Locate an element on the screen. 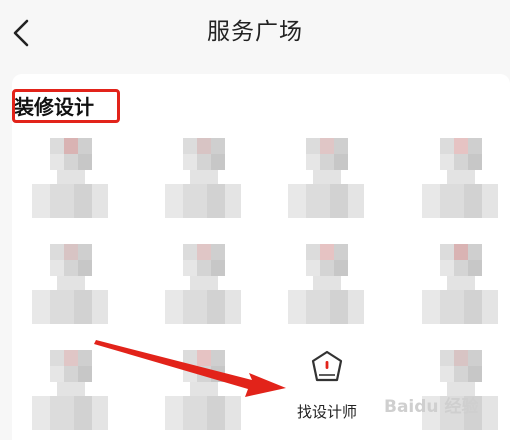 The width and height of the screenshot is (510, 440). watermark: Baidu 经验 is located at coordinates (431, 407).